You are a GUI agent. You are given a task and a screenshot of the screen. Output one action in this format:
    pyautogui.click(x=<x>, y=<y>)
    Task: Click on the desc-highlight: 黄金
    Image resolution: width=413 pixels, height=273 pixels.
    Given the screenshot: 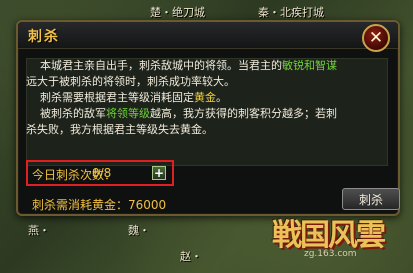 What is the action you would take?
    pyautogui.click(x=205, y=97)
    